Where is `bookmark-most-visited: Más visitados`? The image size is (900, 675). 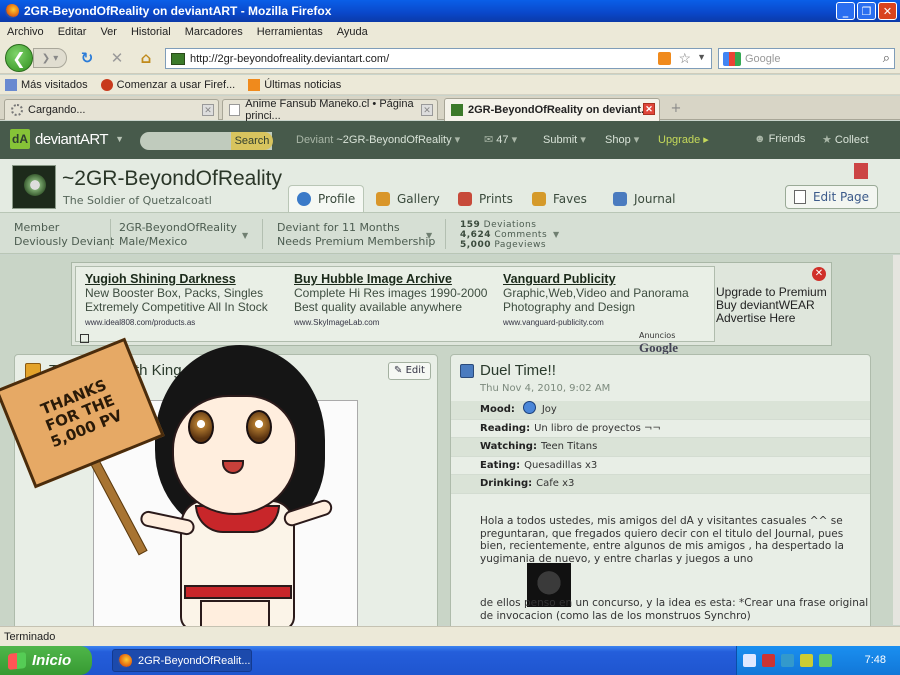
bookmark-most-visited: Más visitados is located at coordinates (46, 84).